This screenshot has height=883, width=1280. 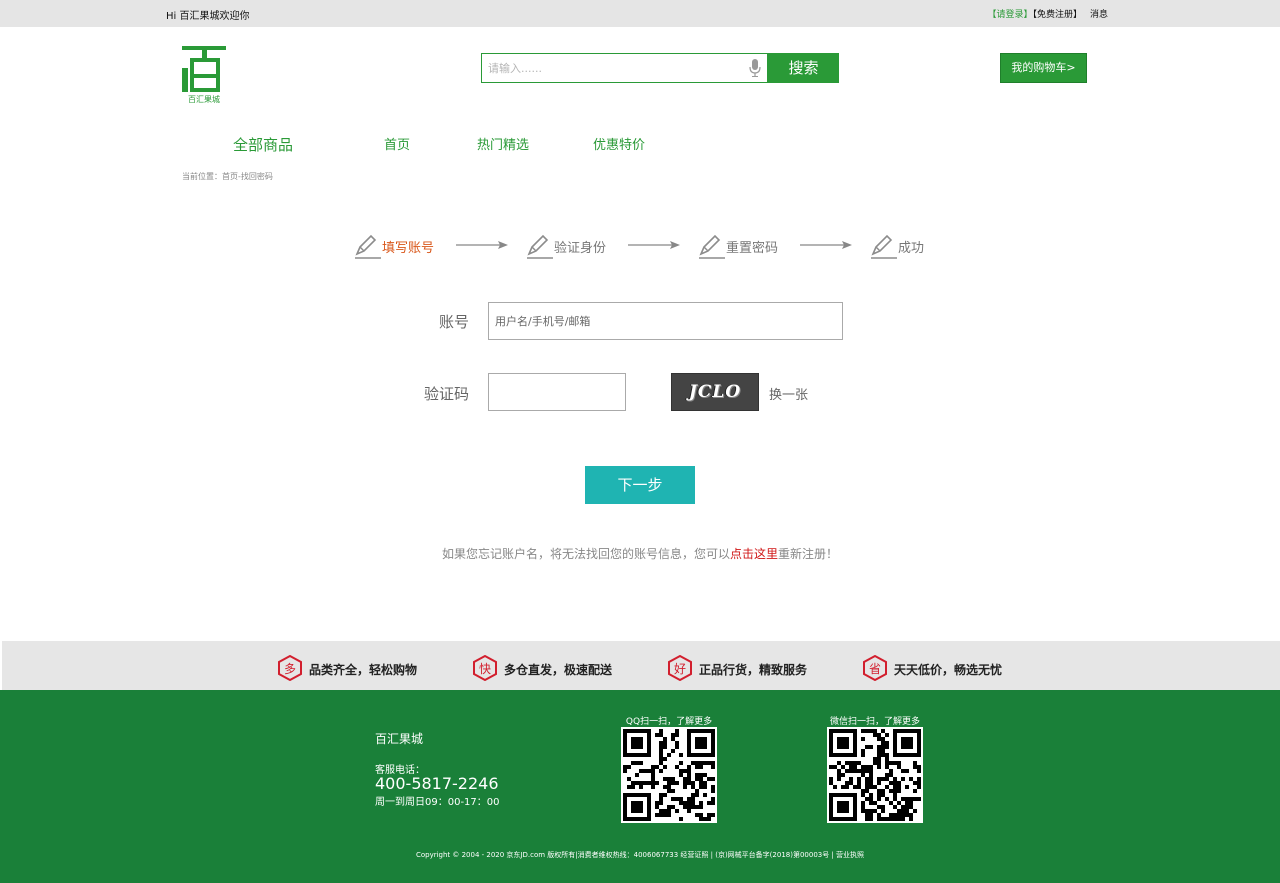 I want to click on captcha-label: 验证码, so click(x=446, y=394).